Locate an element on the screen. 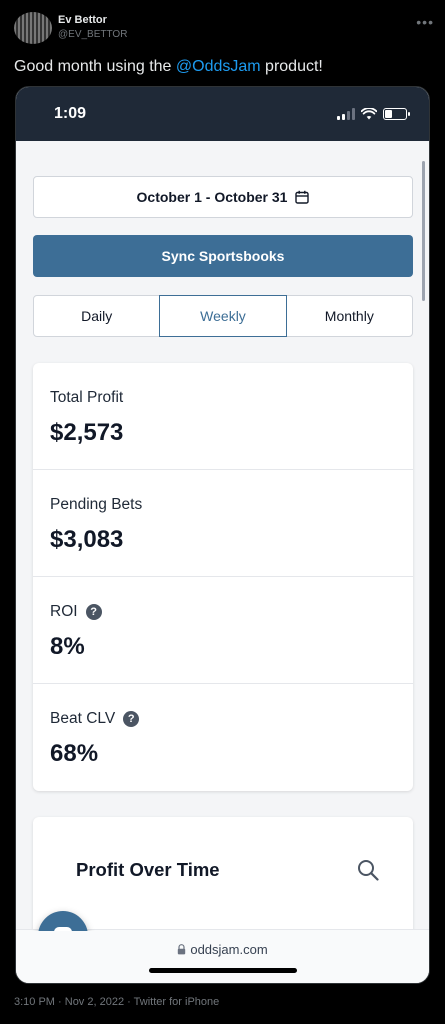  stat-label: Total Profit is located at coordinates (231, 398).